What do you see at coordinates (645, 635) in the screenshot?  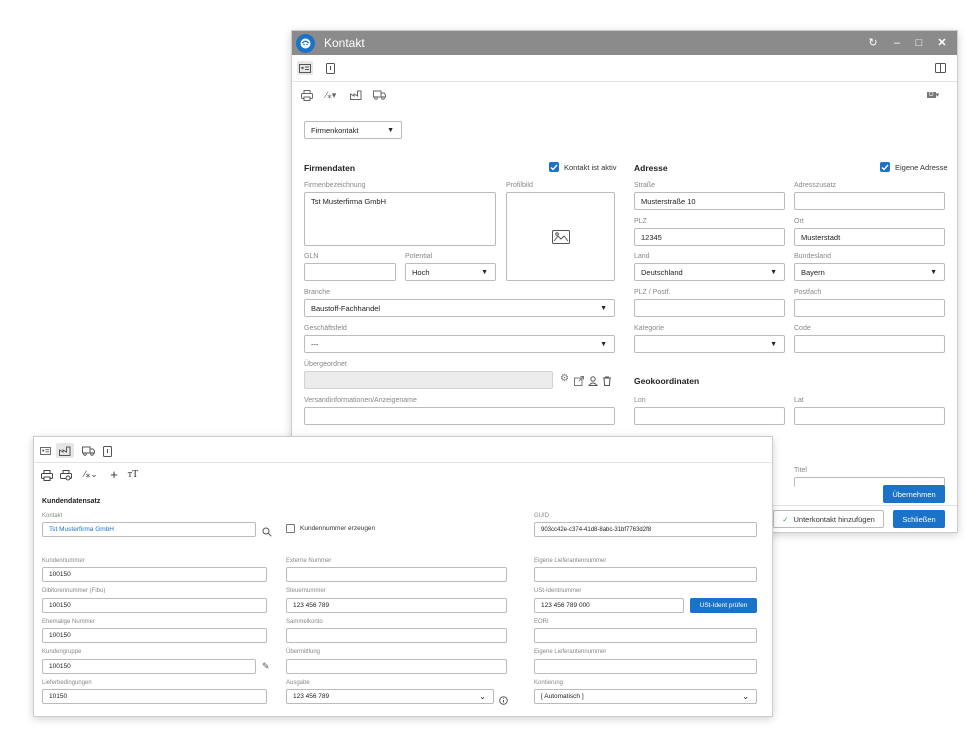 I see `eori-input` at bounding box center [645, 635].